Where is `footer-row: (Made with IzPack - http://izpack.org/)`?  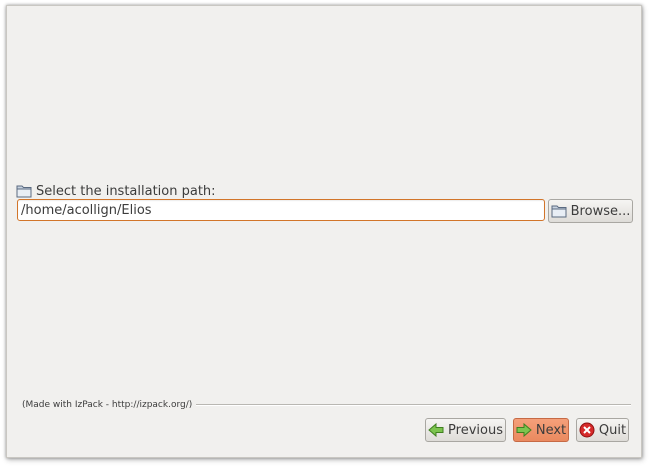
footer-row: (Made with IzPack - http://izpack.org/) is located at coordinates (326, 405).